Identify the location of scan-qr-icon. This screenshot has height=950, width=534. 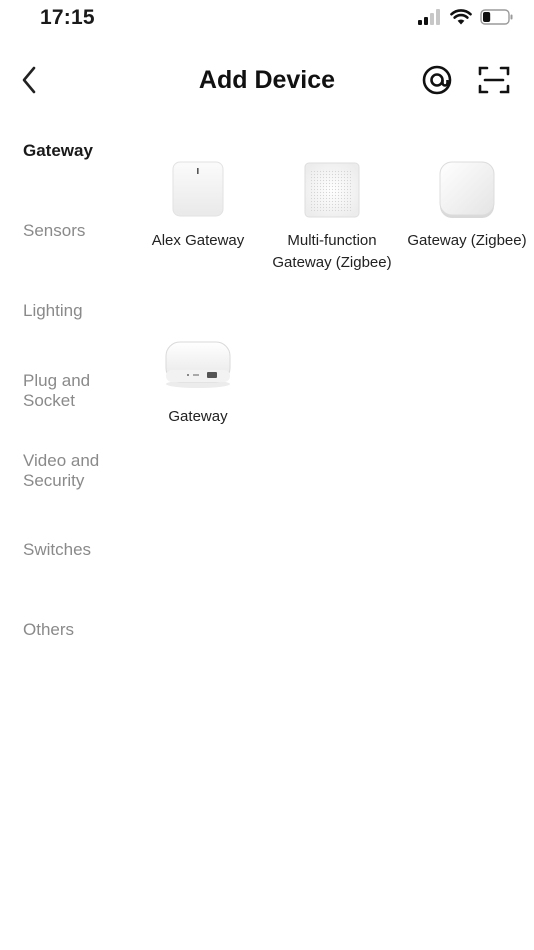
(494, 80).